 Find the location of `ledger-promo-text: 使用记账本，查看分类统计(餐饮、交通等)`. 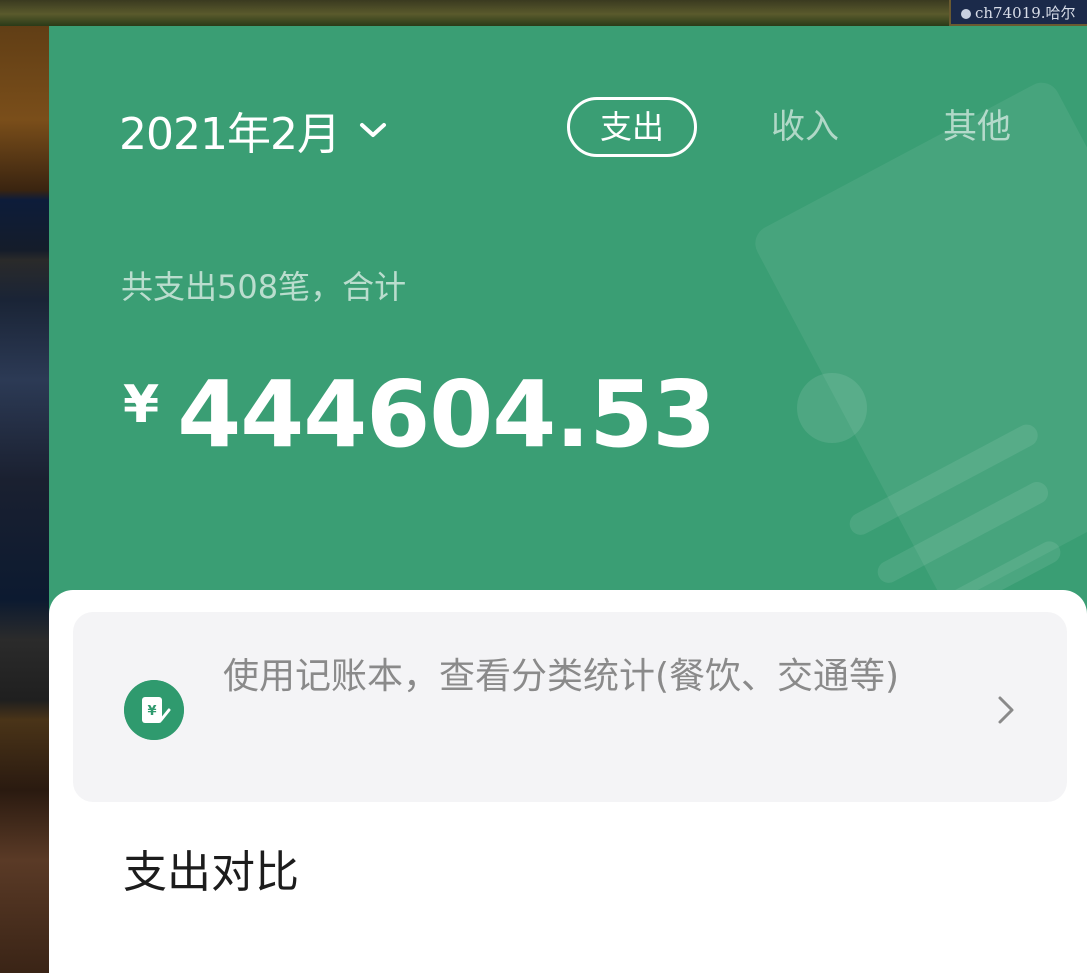

ledger-promo-text: 使用记账本，查看分类统计(餐饮、交通等) is located at coordinates (561, 676).